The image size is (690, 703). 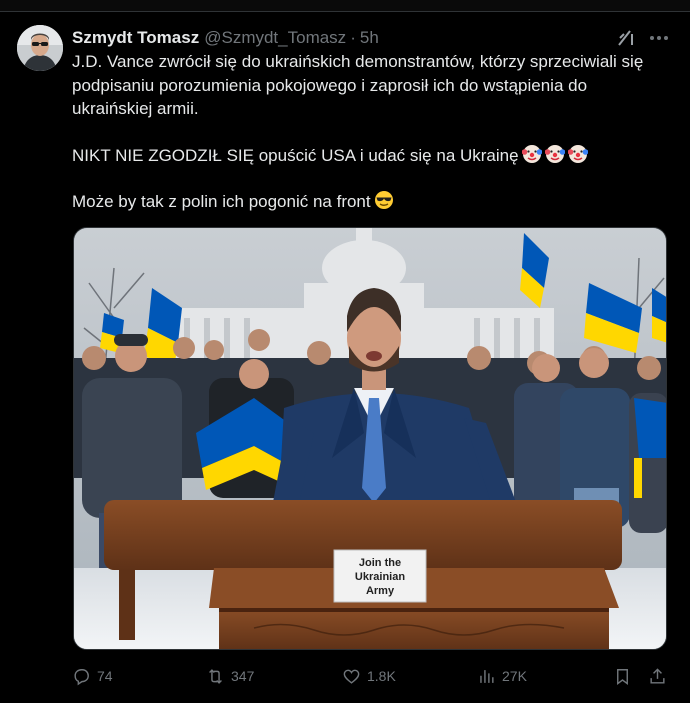 I want to click on sign-text-line-2: Ukrainian, so click(x=380, y=577).